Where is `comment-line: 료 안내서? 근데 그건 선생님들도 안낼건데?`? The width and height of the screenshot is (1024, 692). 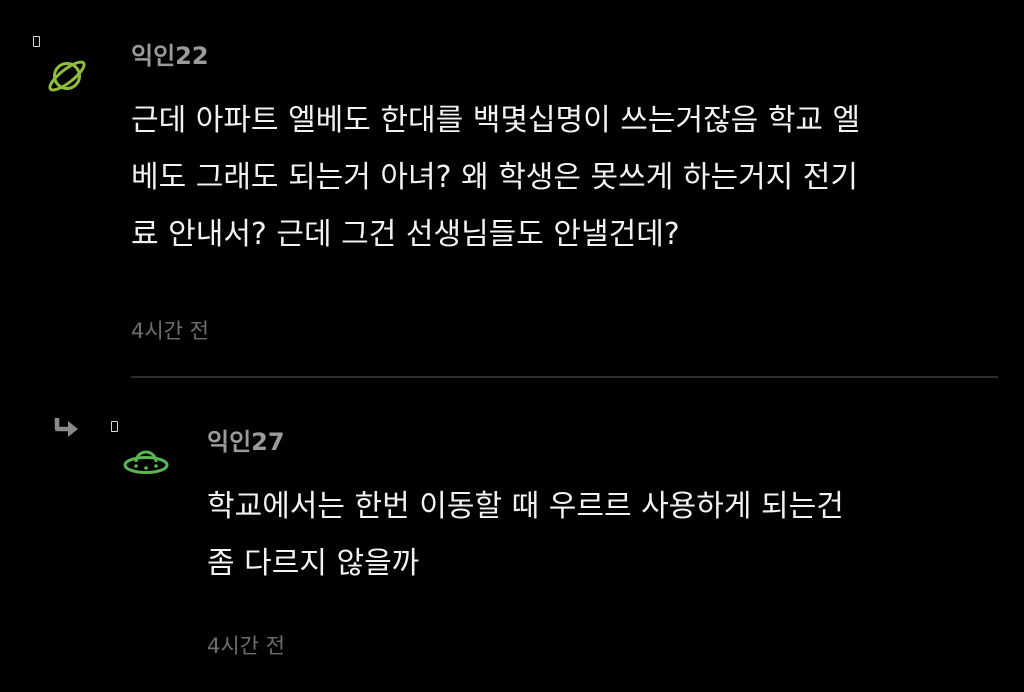 comment-line: 료 안내서? 근데 그건 선생님들도 안낼건데? is located at coordinates (405, 234).